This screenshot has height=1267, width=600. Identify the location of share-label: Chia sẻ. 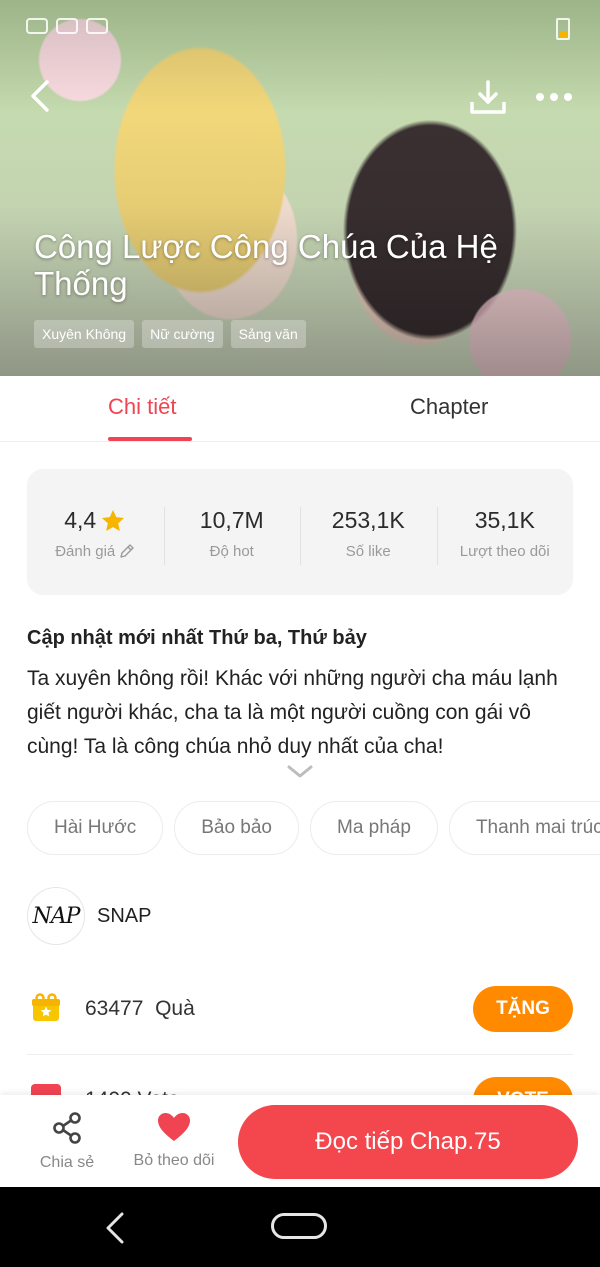
(67, 1162).